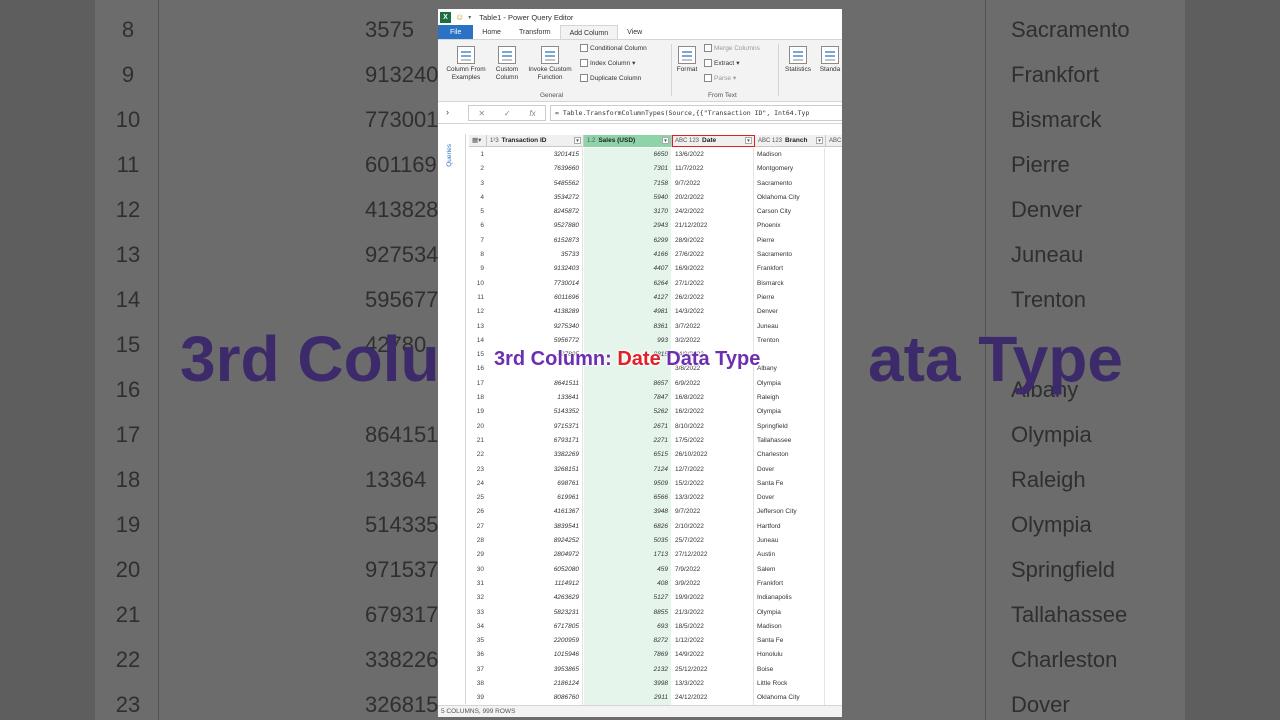 The width and height of the screenshot is (1280, 720). Describe the element at coordinates (655, 341) in the screenshot. I see `table-row: 14 5956772 993 3/2/2022 Trenton` at that location.